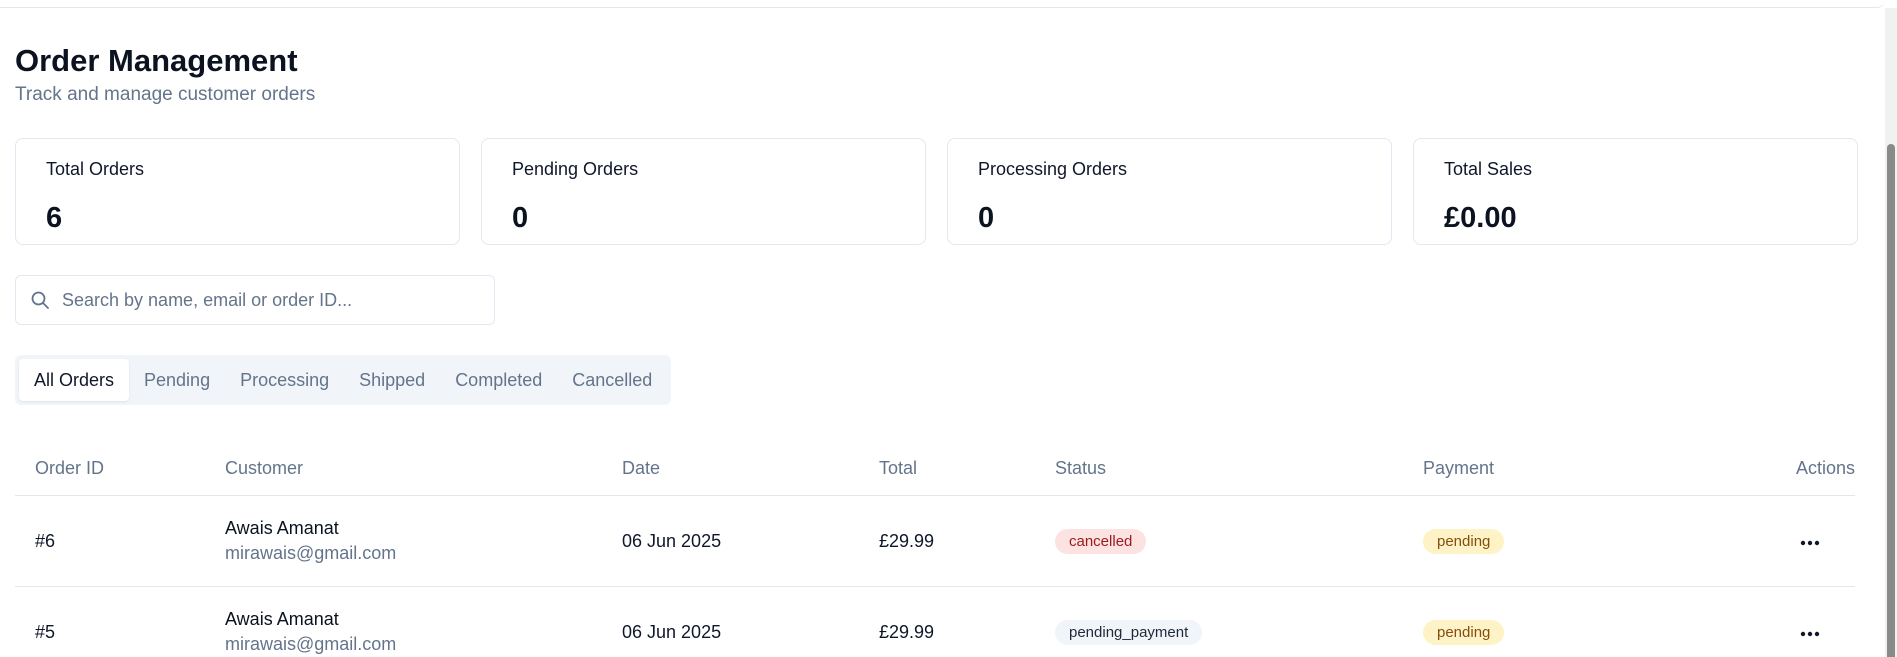 The width and height of the screenshot is (1897, 657). What do you see at coordinates (237, 191) in the screenshot?
I see `stat-card-total-orders: Total Orders 6` at bounding box center [237, 191].